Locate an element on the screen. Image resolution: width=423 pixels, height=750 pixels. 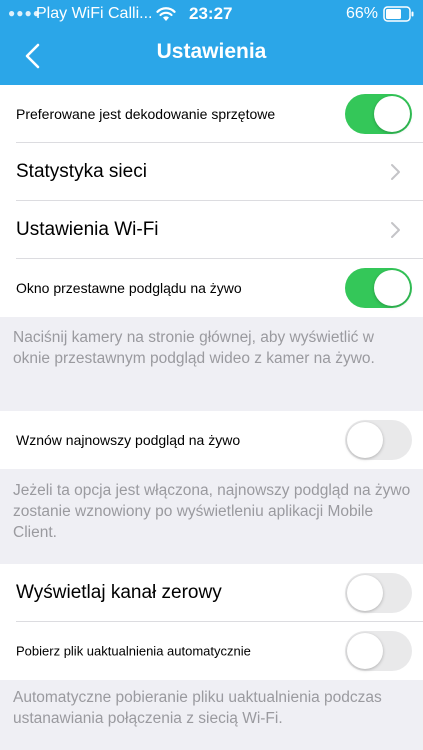
battery-percentage: 66% is located at coordinates (362, 13).